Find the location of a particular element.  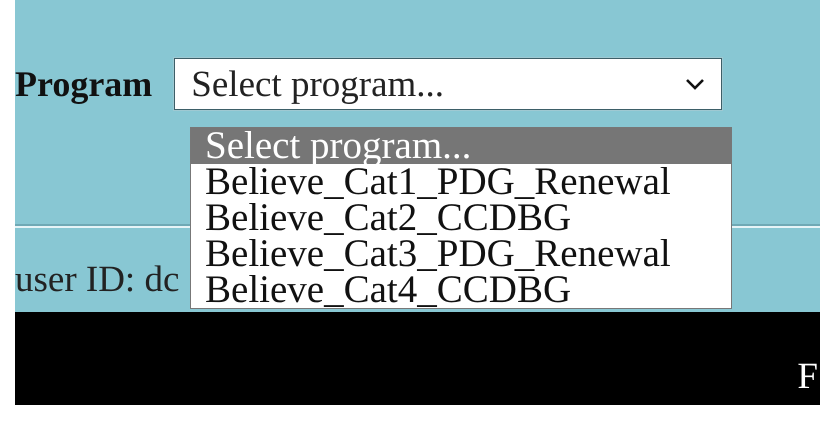

nav-text: F is located at coordinates (807, 376).